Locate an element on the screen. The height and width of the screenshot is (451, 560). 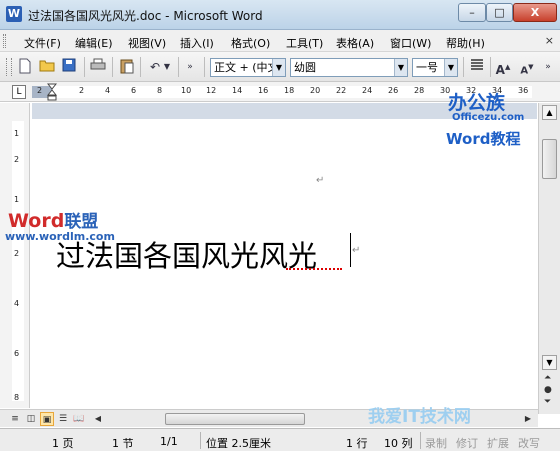
woaiit-watermark-logo: 我爱IT技术网 is located at coordinates (419, 417).